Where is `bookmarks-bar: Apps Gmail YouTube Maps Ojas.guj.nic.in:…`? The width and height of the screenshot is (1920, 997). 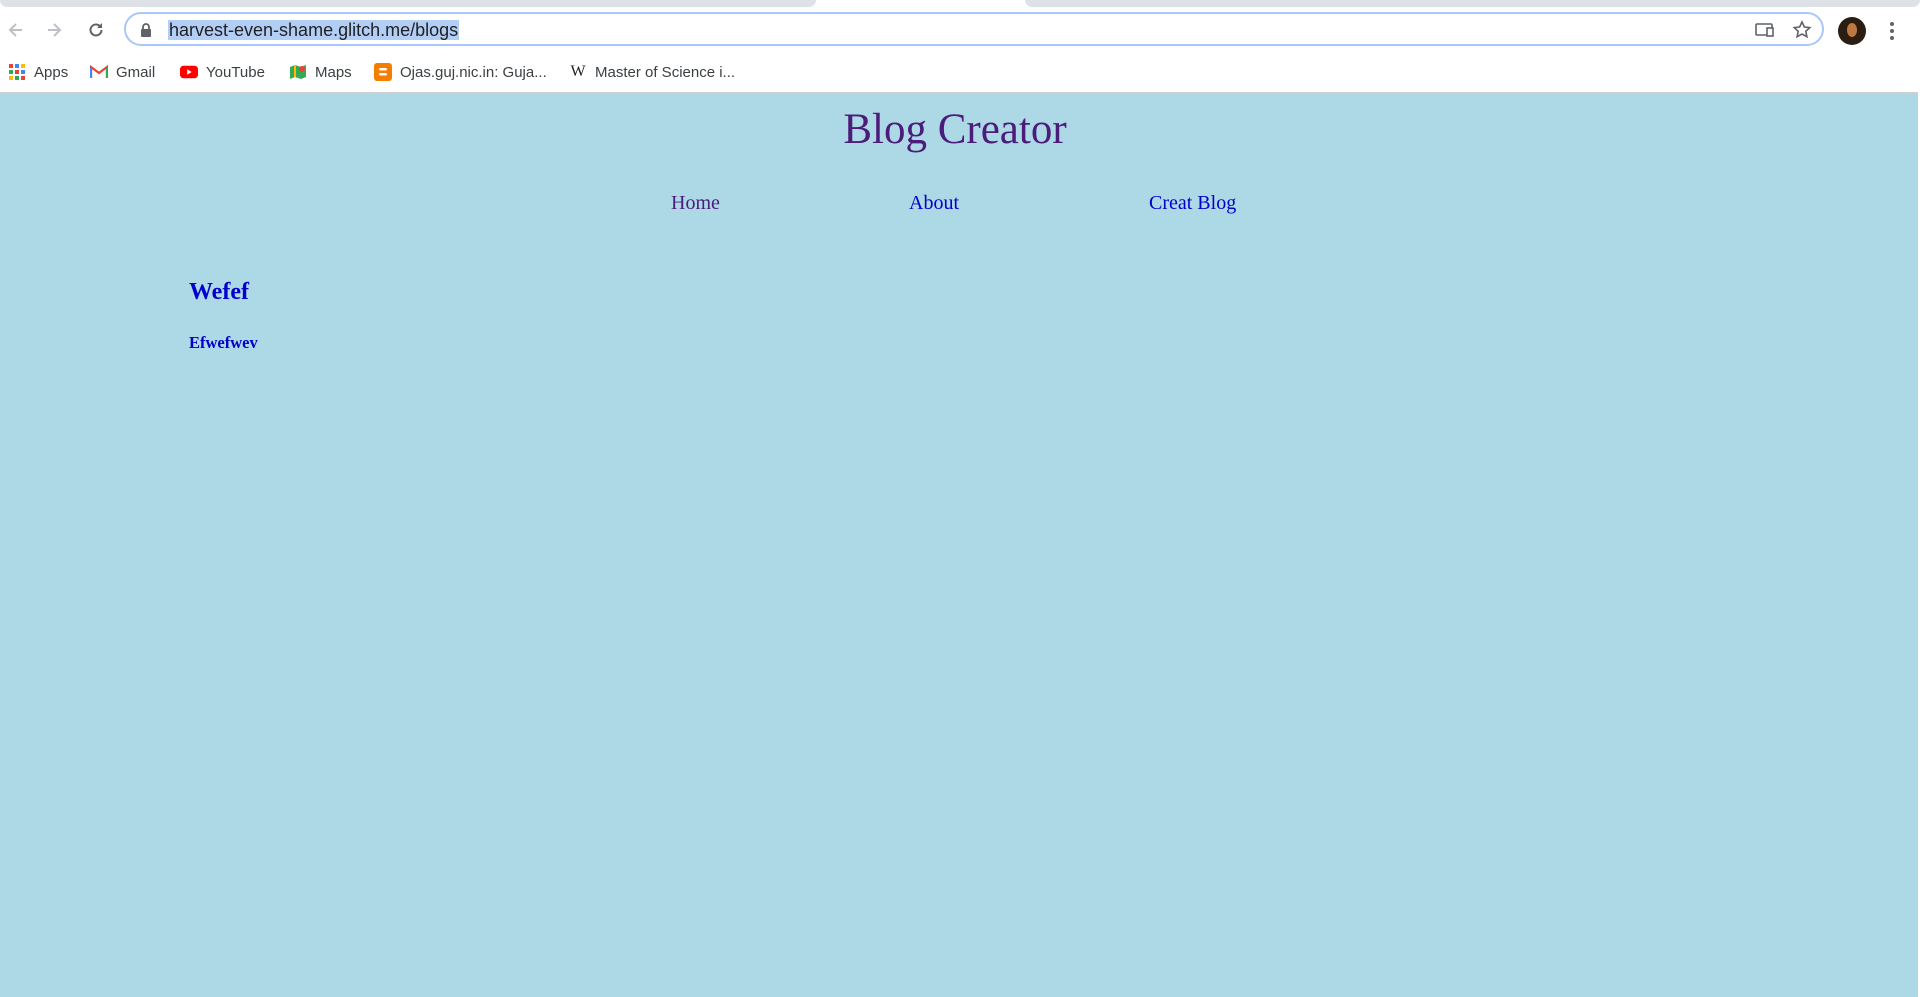 bookmarks-bar: Apps Gmail YouTube Maps Ojas.guj.nic.in:… is located at coordinates (960, 72).